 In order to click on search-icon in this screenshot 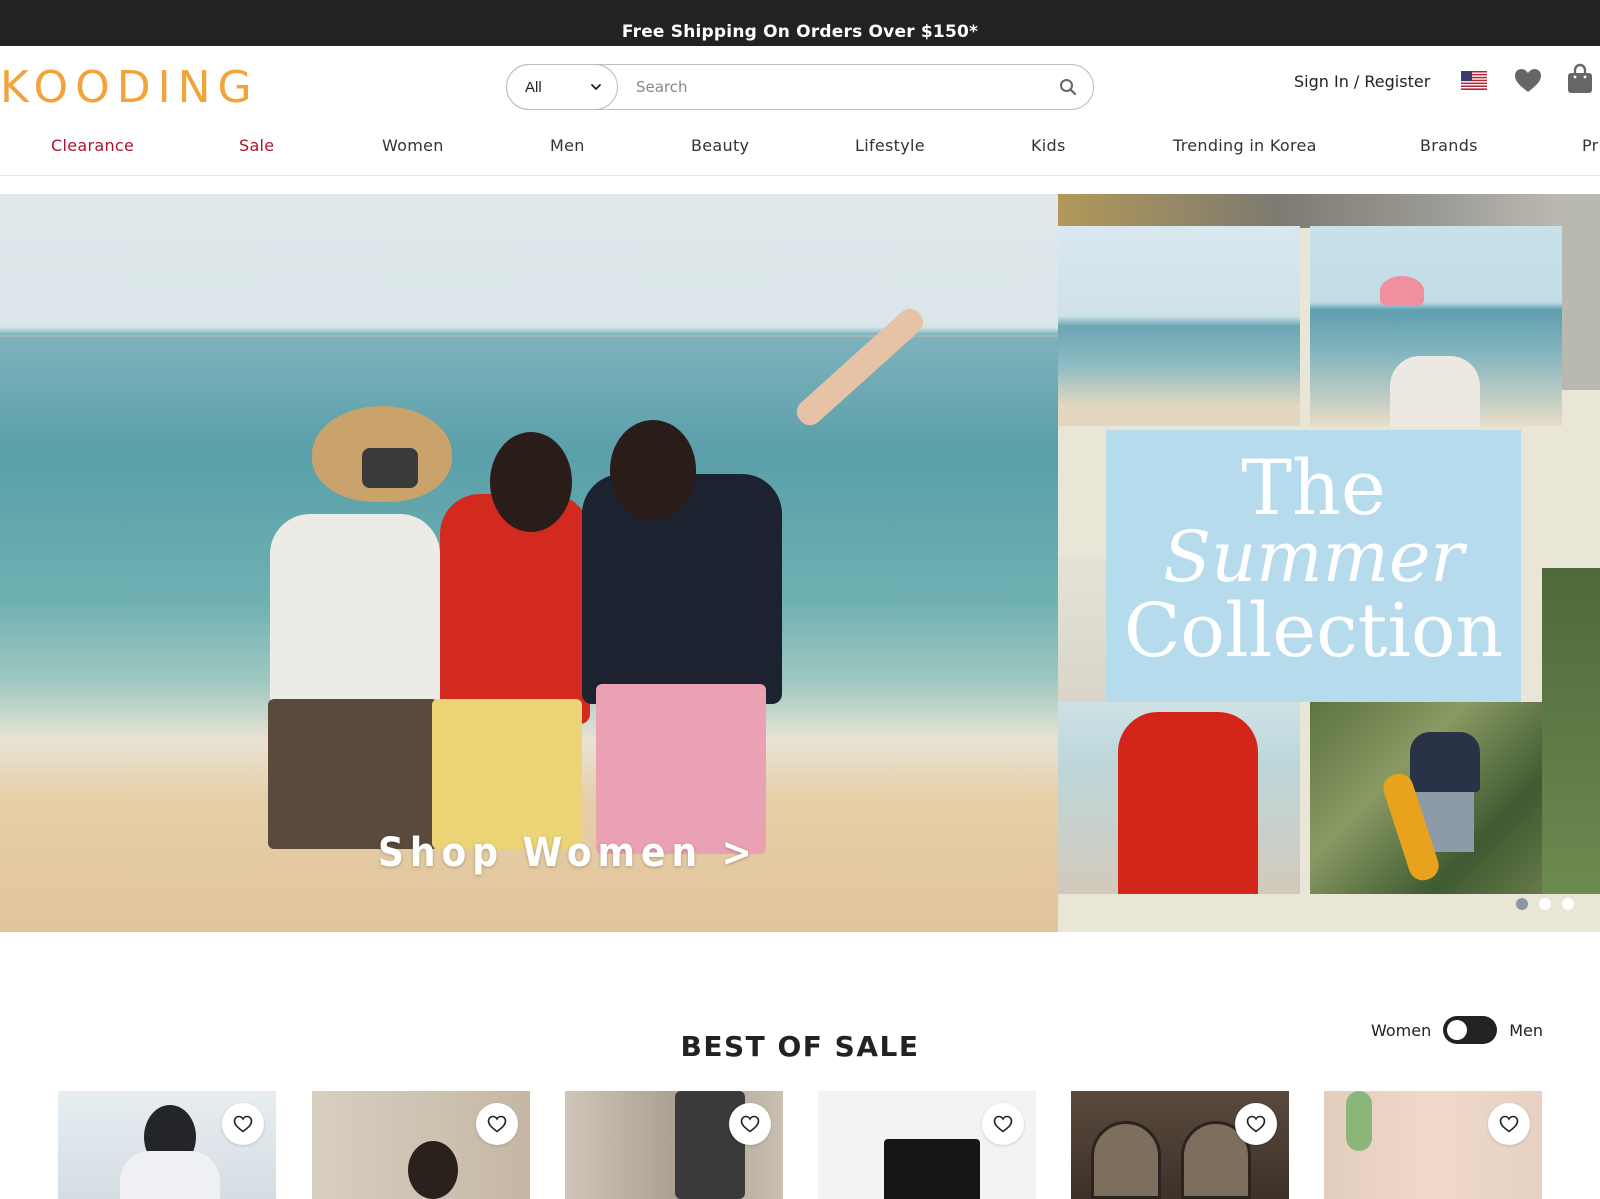, I will do `click(1068, 87)`.